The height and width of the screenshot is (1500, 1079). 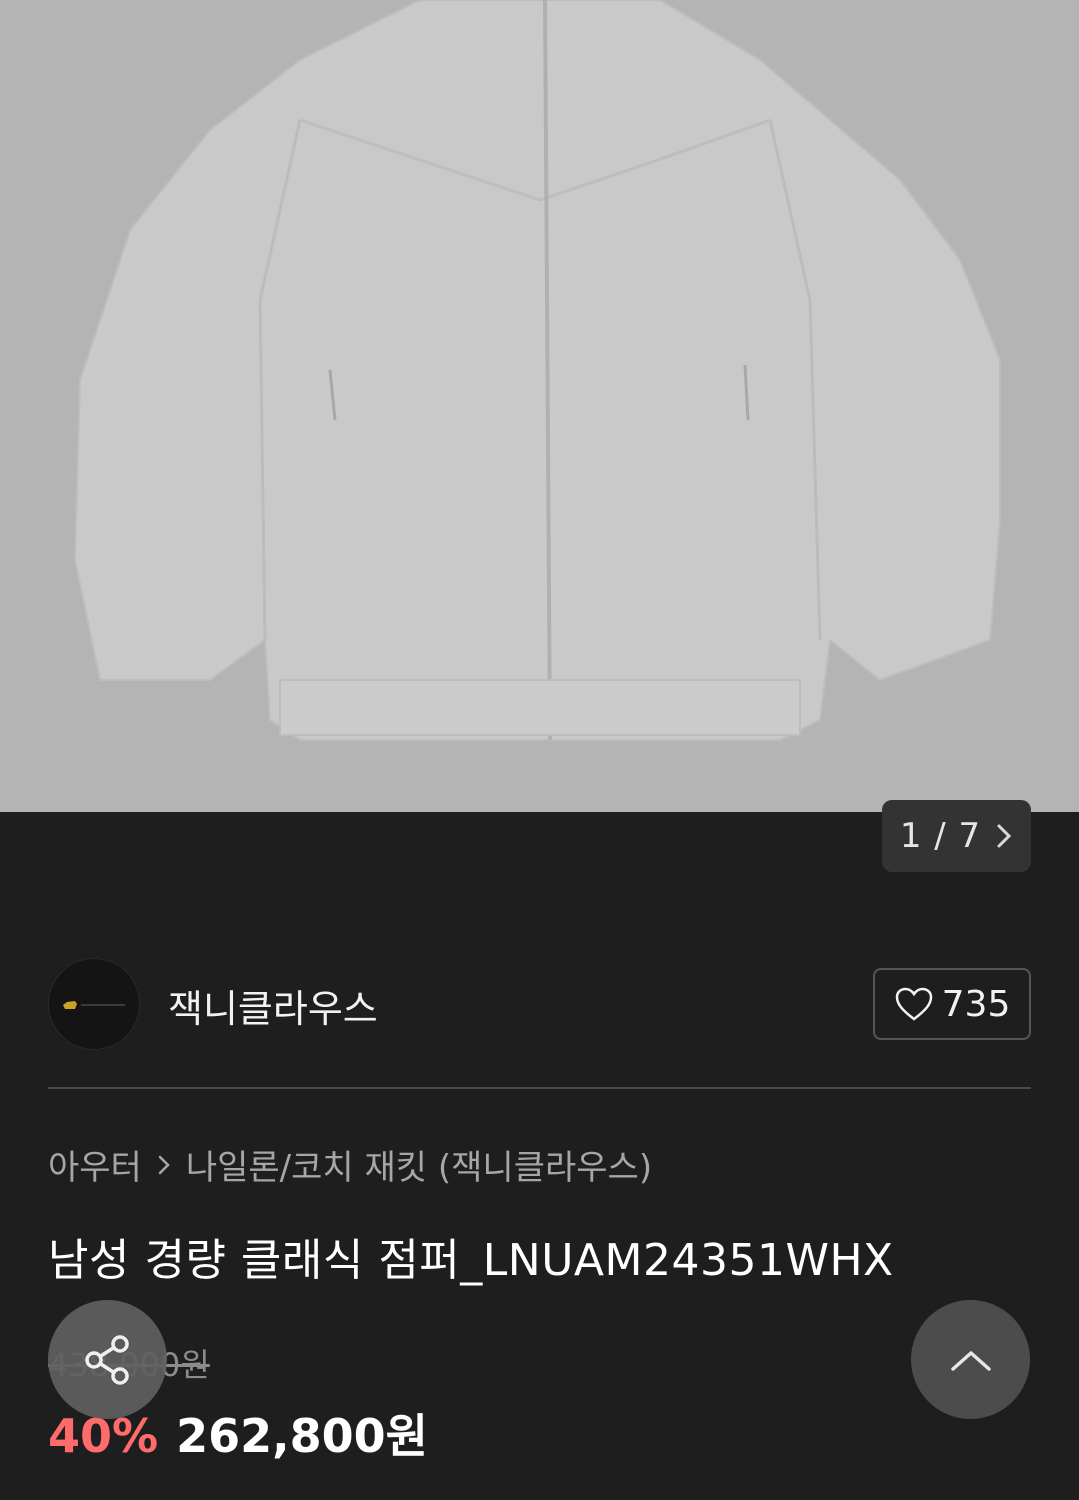 I want to click on image-counter-text: 1 / 7, so click(x=940, y=836).